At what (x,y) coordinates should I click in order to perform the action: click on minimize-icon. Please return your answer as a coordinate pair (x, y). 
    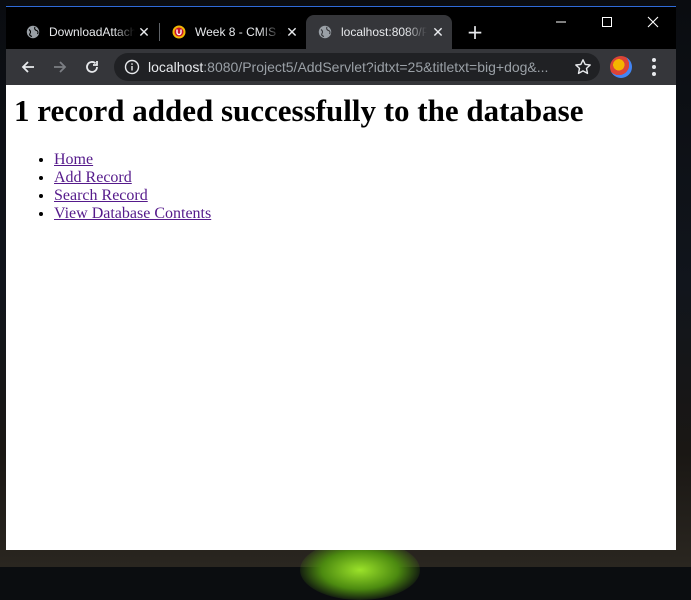
    Looking at the image, I should click on (561, 22).